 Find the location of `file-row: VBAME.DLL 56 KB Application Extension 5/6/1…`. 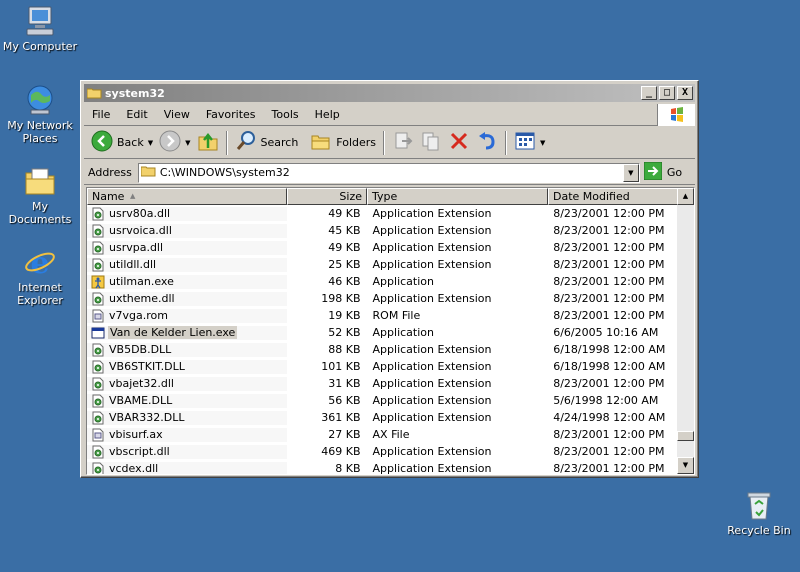

file-row: VBAME.DLL 56 KB Application Extension 5/6/1… is located at coordinates (382, 400).